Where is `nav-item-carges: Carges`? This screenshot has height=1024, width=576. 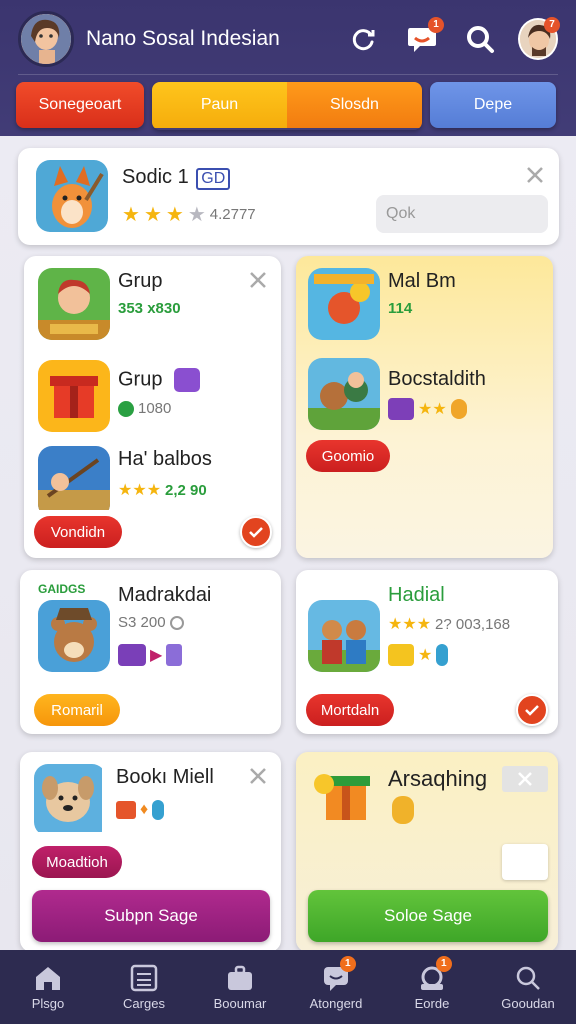
nav-item-carges: Carges is located at coordinates (144, 987).